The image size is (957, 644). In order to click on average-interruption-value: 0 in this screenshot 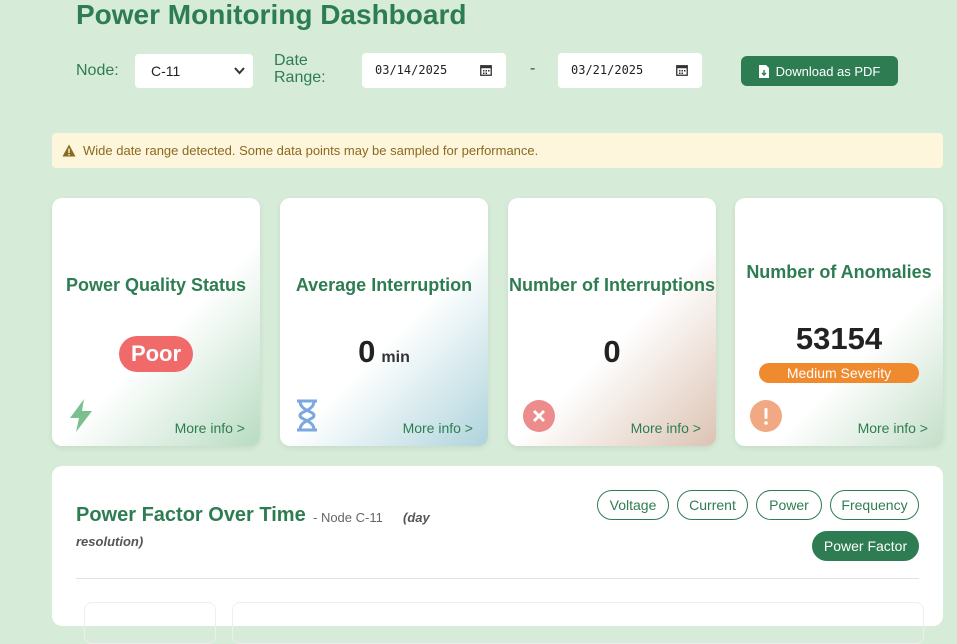, I will do `click(367, 351)`.